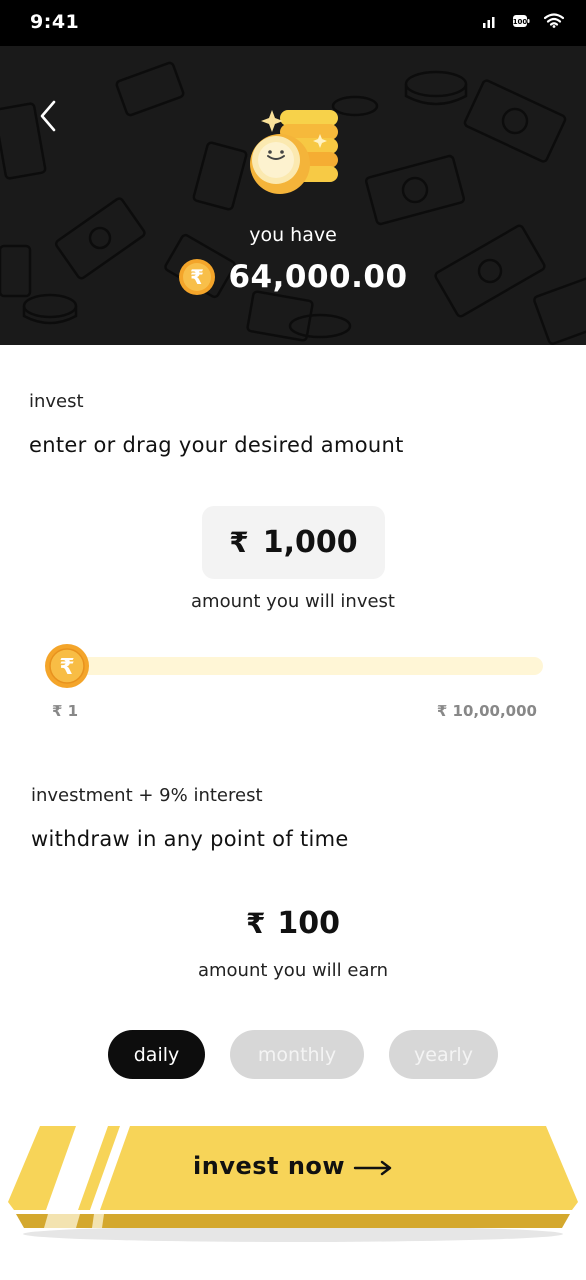 This screenshot has width=586, height=1280. I want to click on invest-amount-value: 1,000, so click(310, 542).